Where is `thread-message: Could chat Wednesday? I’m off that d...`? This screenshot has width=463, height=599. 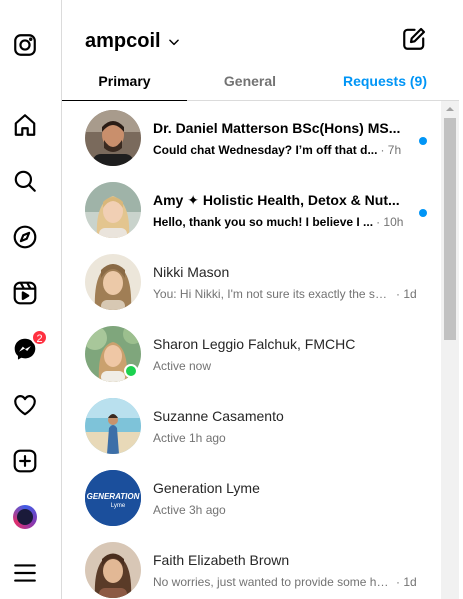
thread-message: Could chat Wednesday? I’m off that d... is located at coordinates (265, 150).